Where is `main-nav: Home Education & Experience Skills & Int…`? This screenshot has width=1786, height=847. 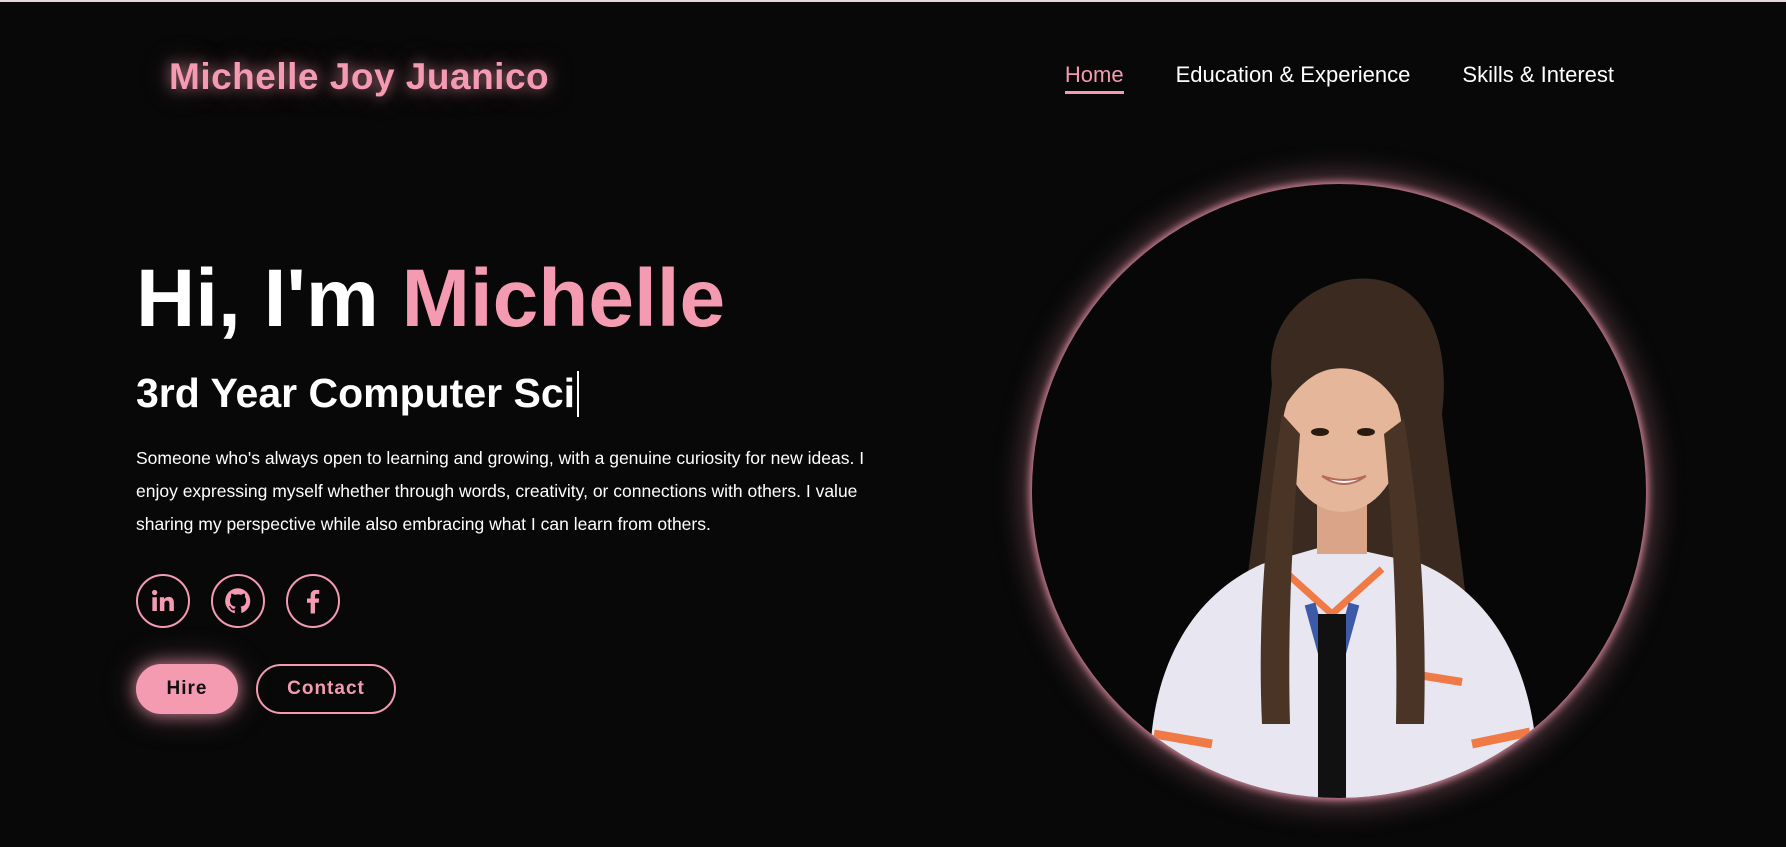
main-nav: Home Education & Experience Skills & Int… is located at coordinates (1339, 78).